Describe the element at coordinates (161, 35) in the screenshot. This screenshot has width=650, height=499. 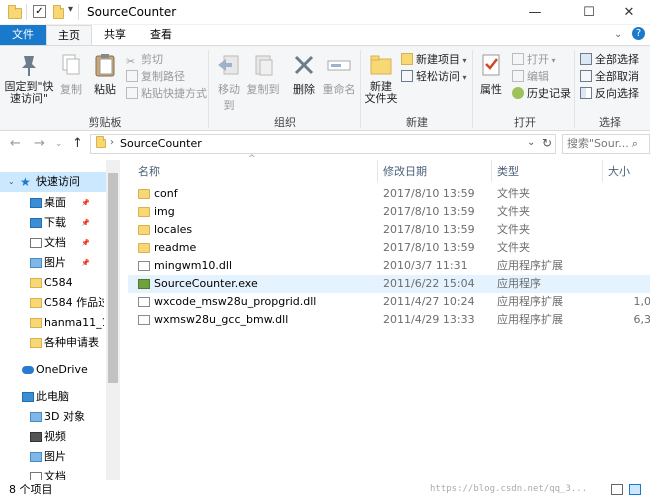
I see `tab-view: 查看` at that location.